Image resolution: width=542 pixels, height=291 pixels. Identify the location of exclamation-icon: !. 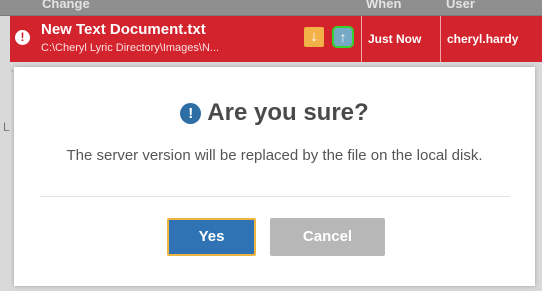
(22, 37).